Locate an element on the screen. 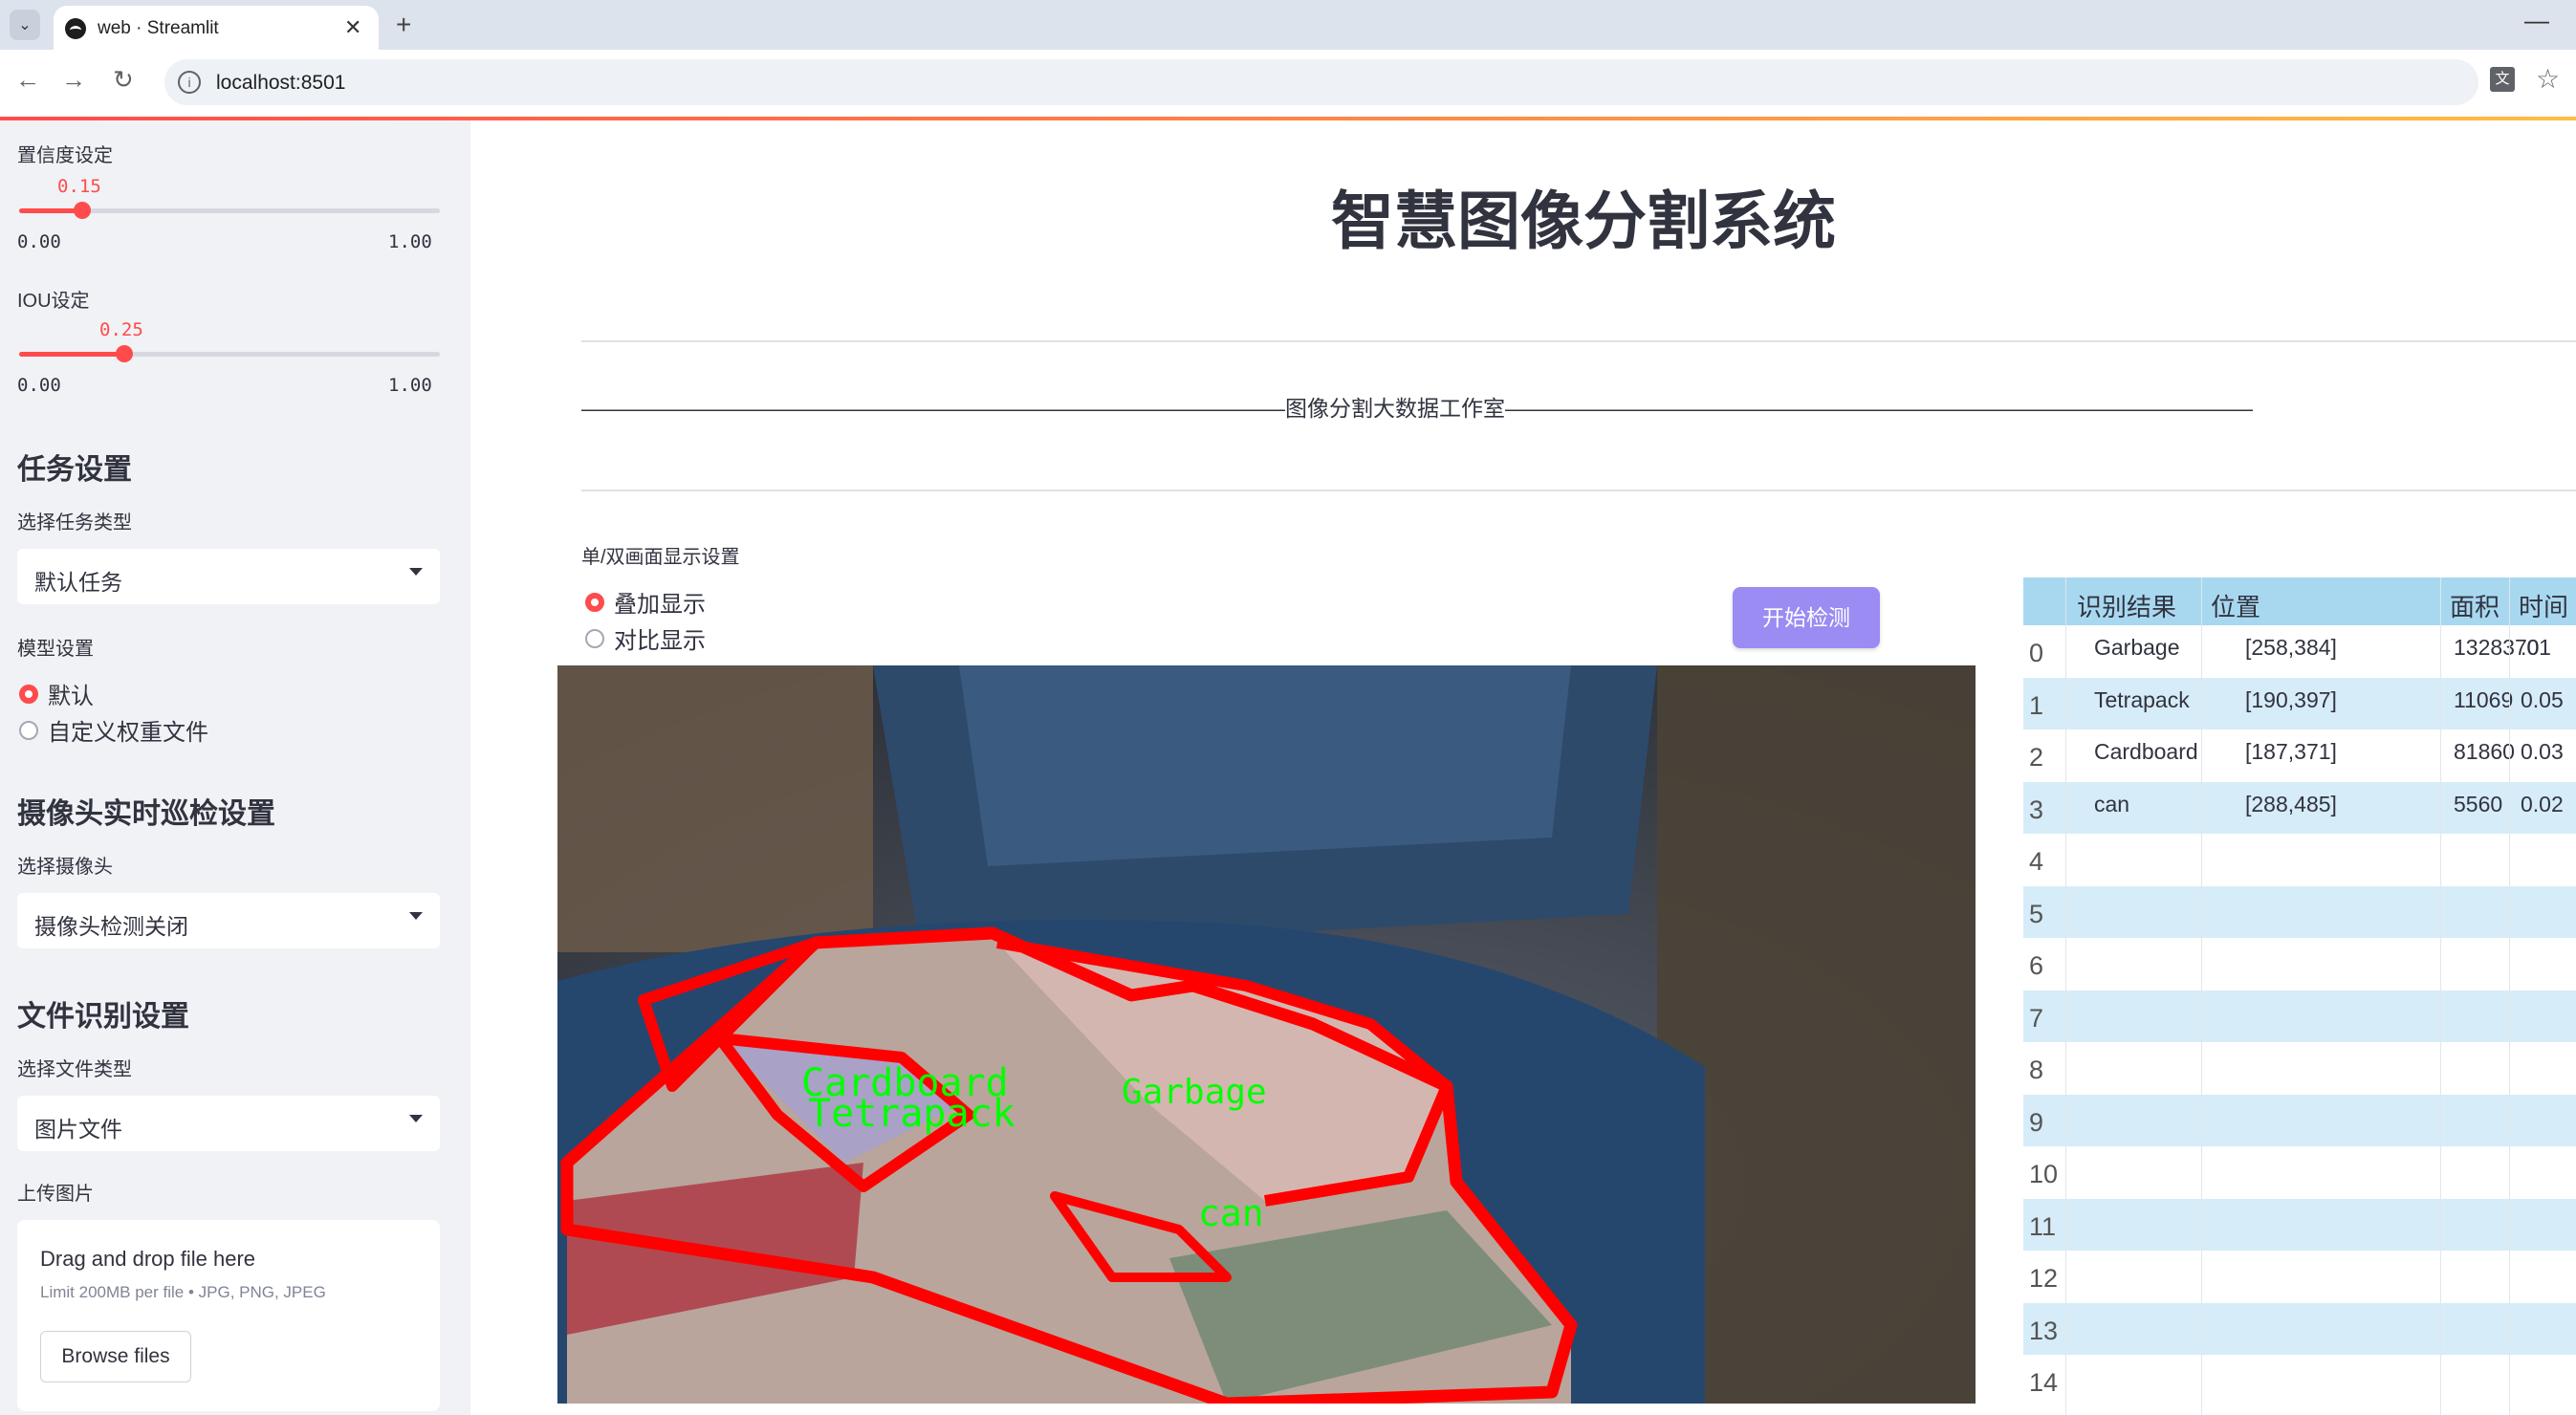  confidence-slider is located at coordinates (229, 211).